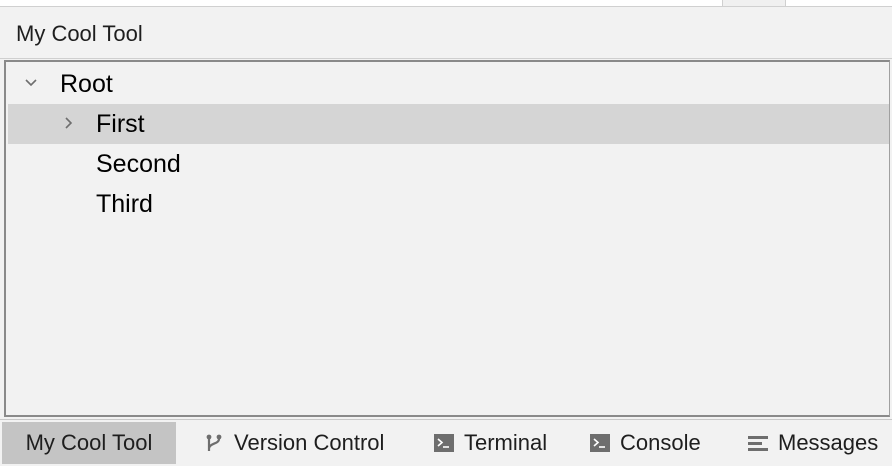  I want to click on tool-tab-label: My Cool Tool, so click(89, 442).